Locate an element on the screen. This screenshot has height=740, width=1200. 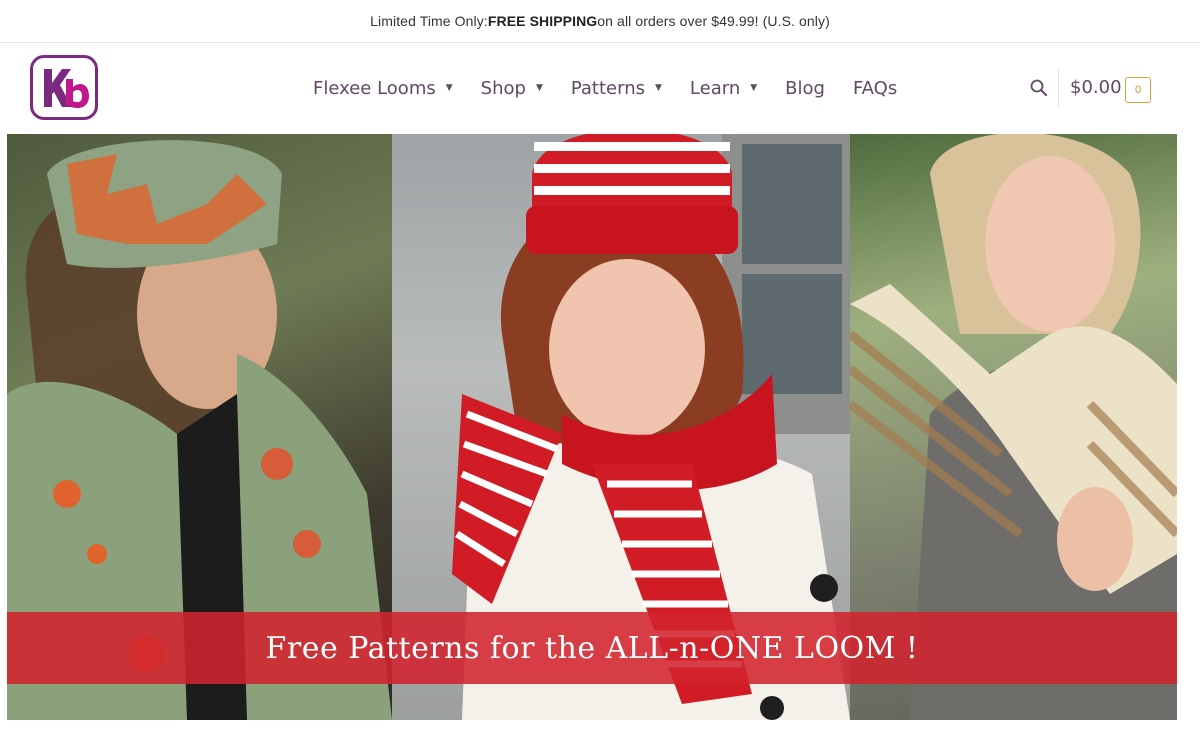
nav-label: Shop is located at coordinates (503, 88).